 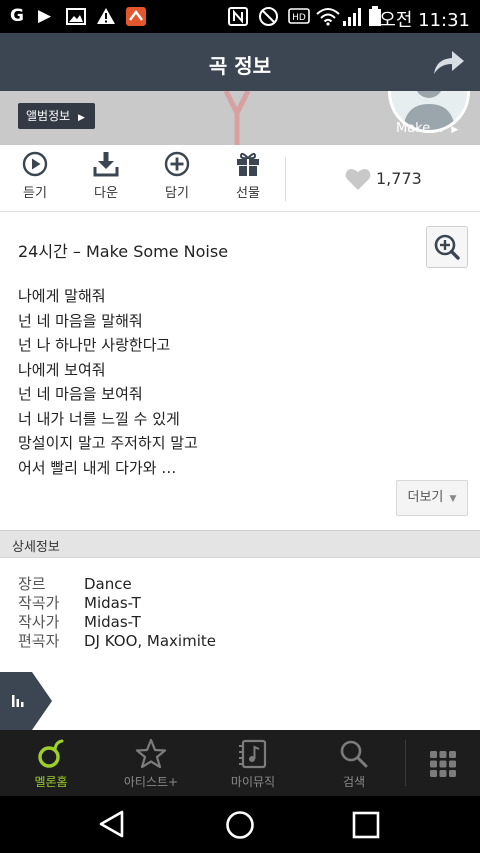 I want to click on gift-button: 선물, so click(x=248, y=176).